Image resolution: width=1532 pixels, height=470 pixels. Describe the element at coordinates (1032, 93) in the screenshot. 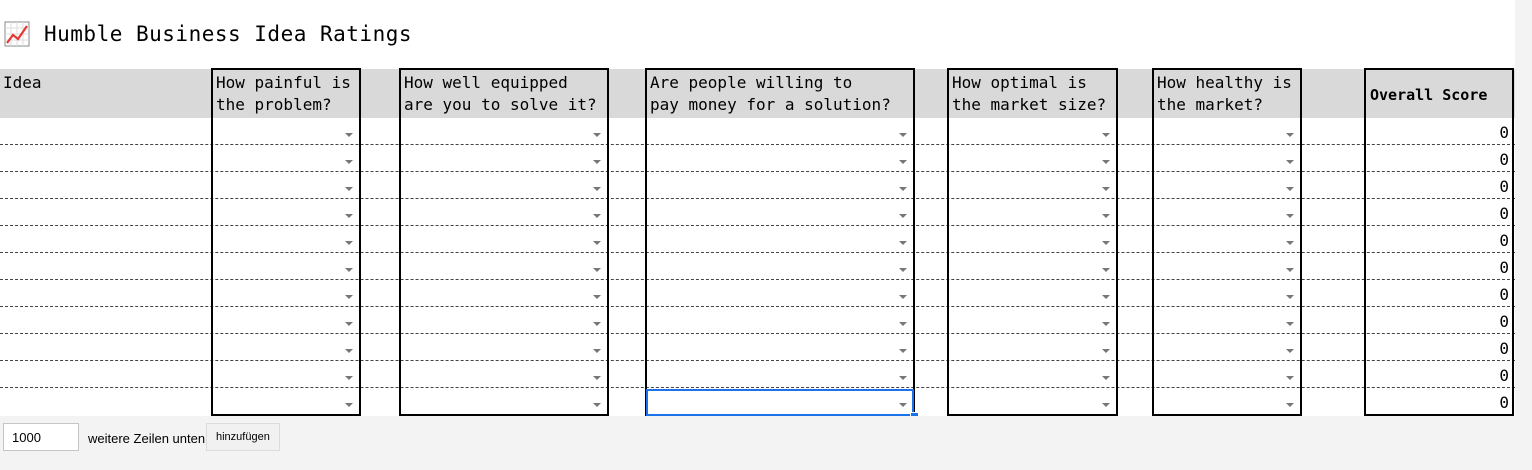

I see `header-market-size: How optimal is the market size?` at that location.